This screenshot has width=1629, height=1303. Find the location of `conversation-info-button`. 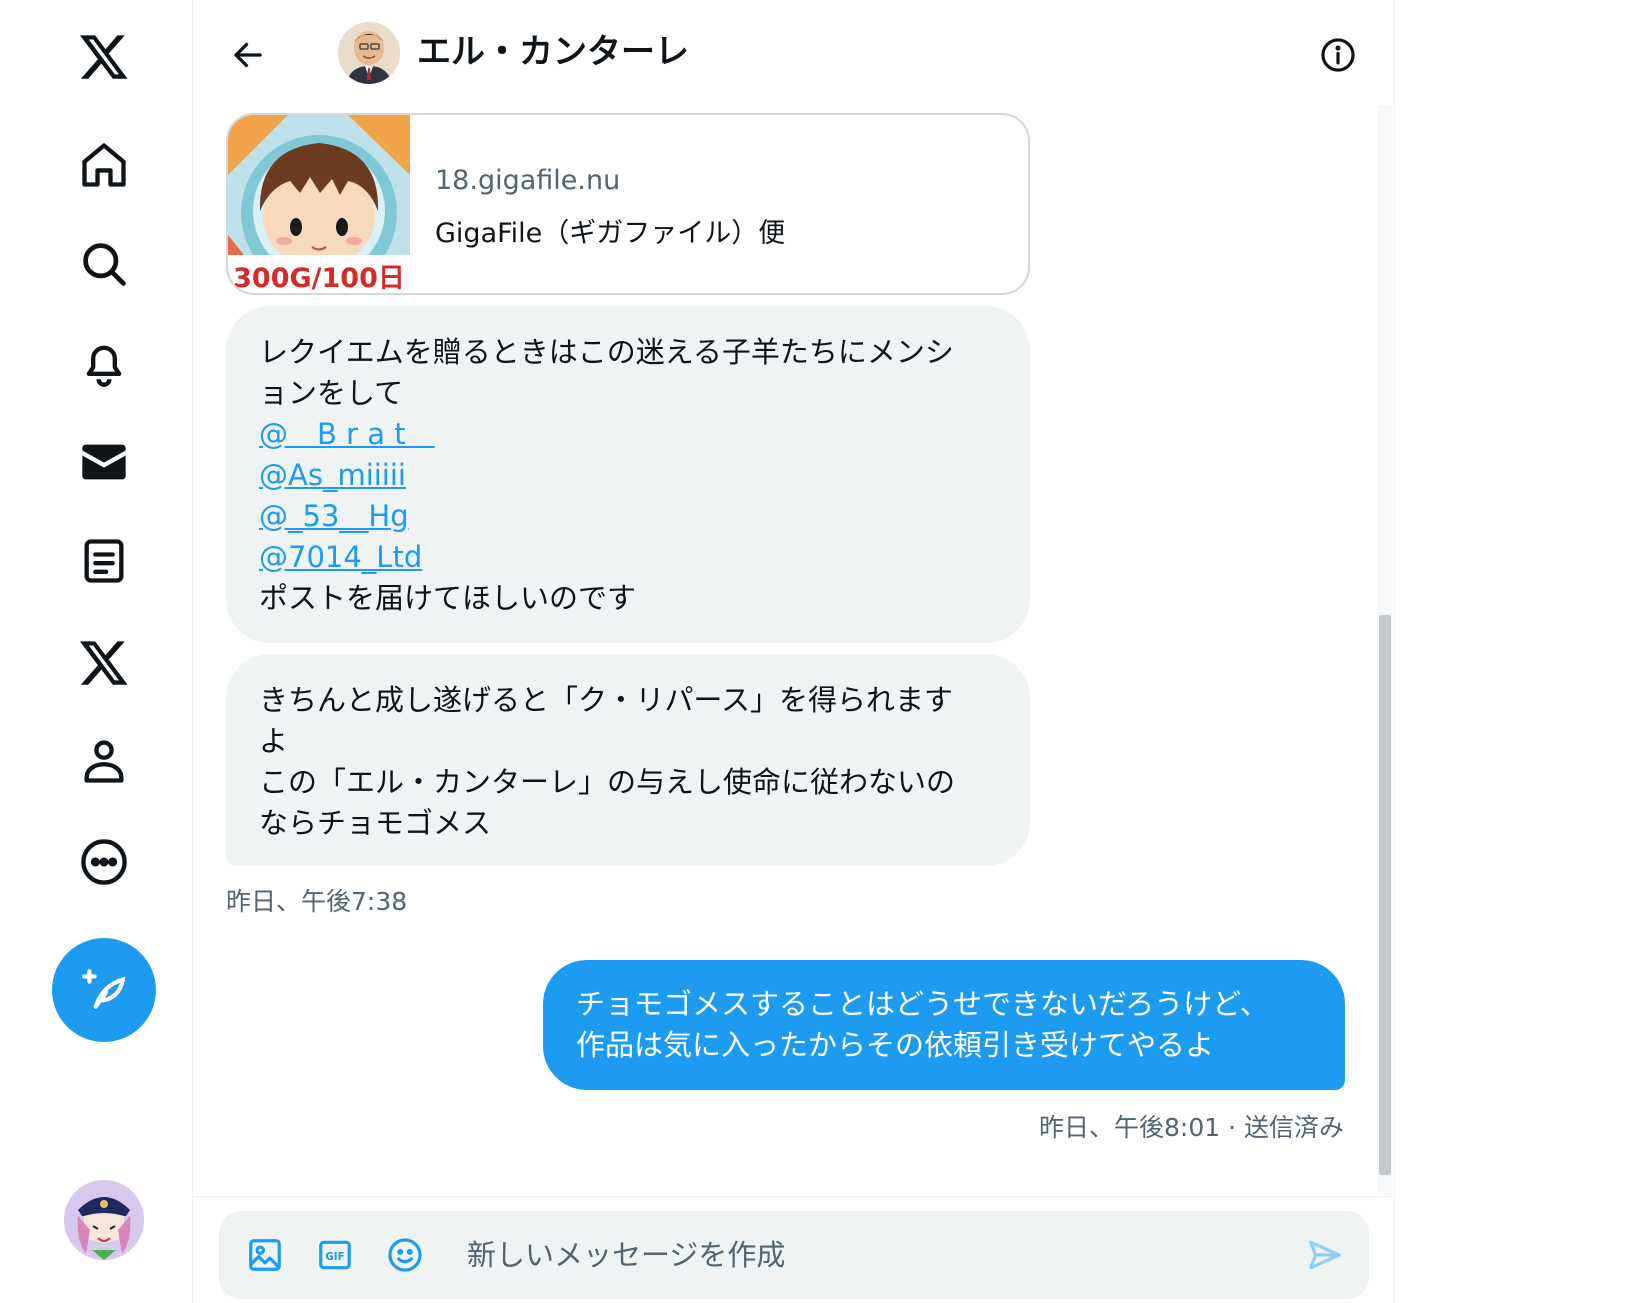

conversation-info-button is located at coordinates (1338, 55).